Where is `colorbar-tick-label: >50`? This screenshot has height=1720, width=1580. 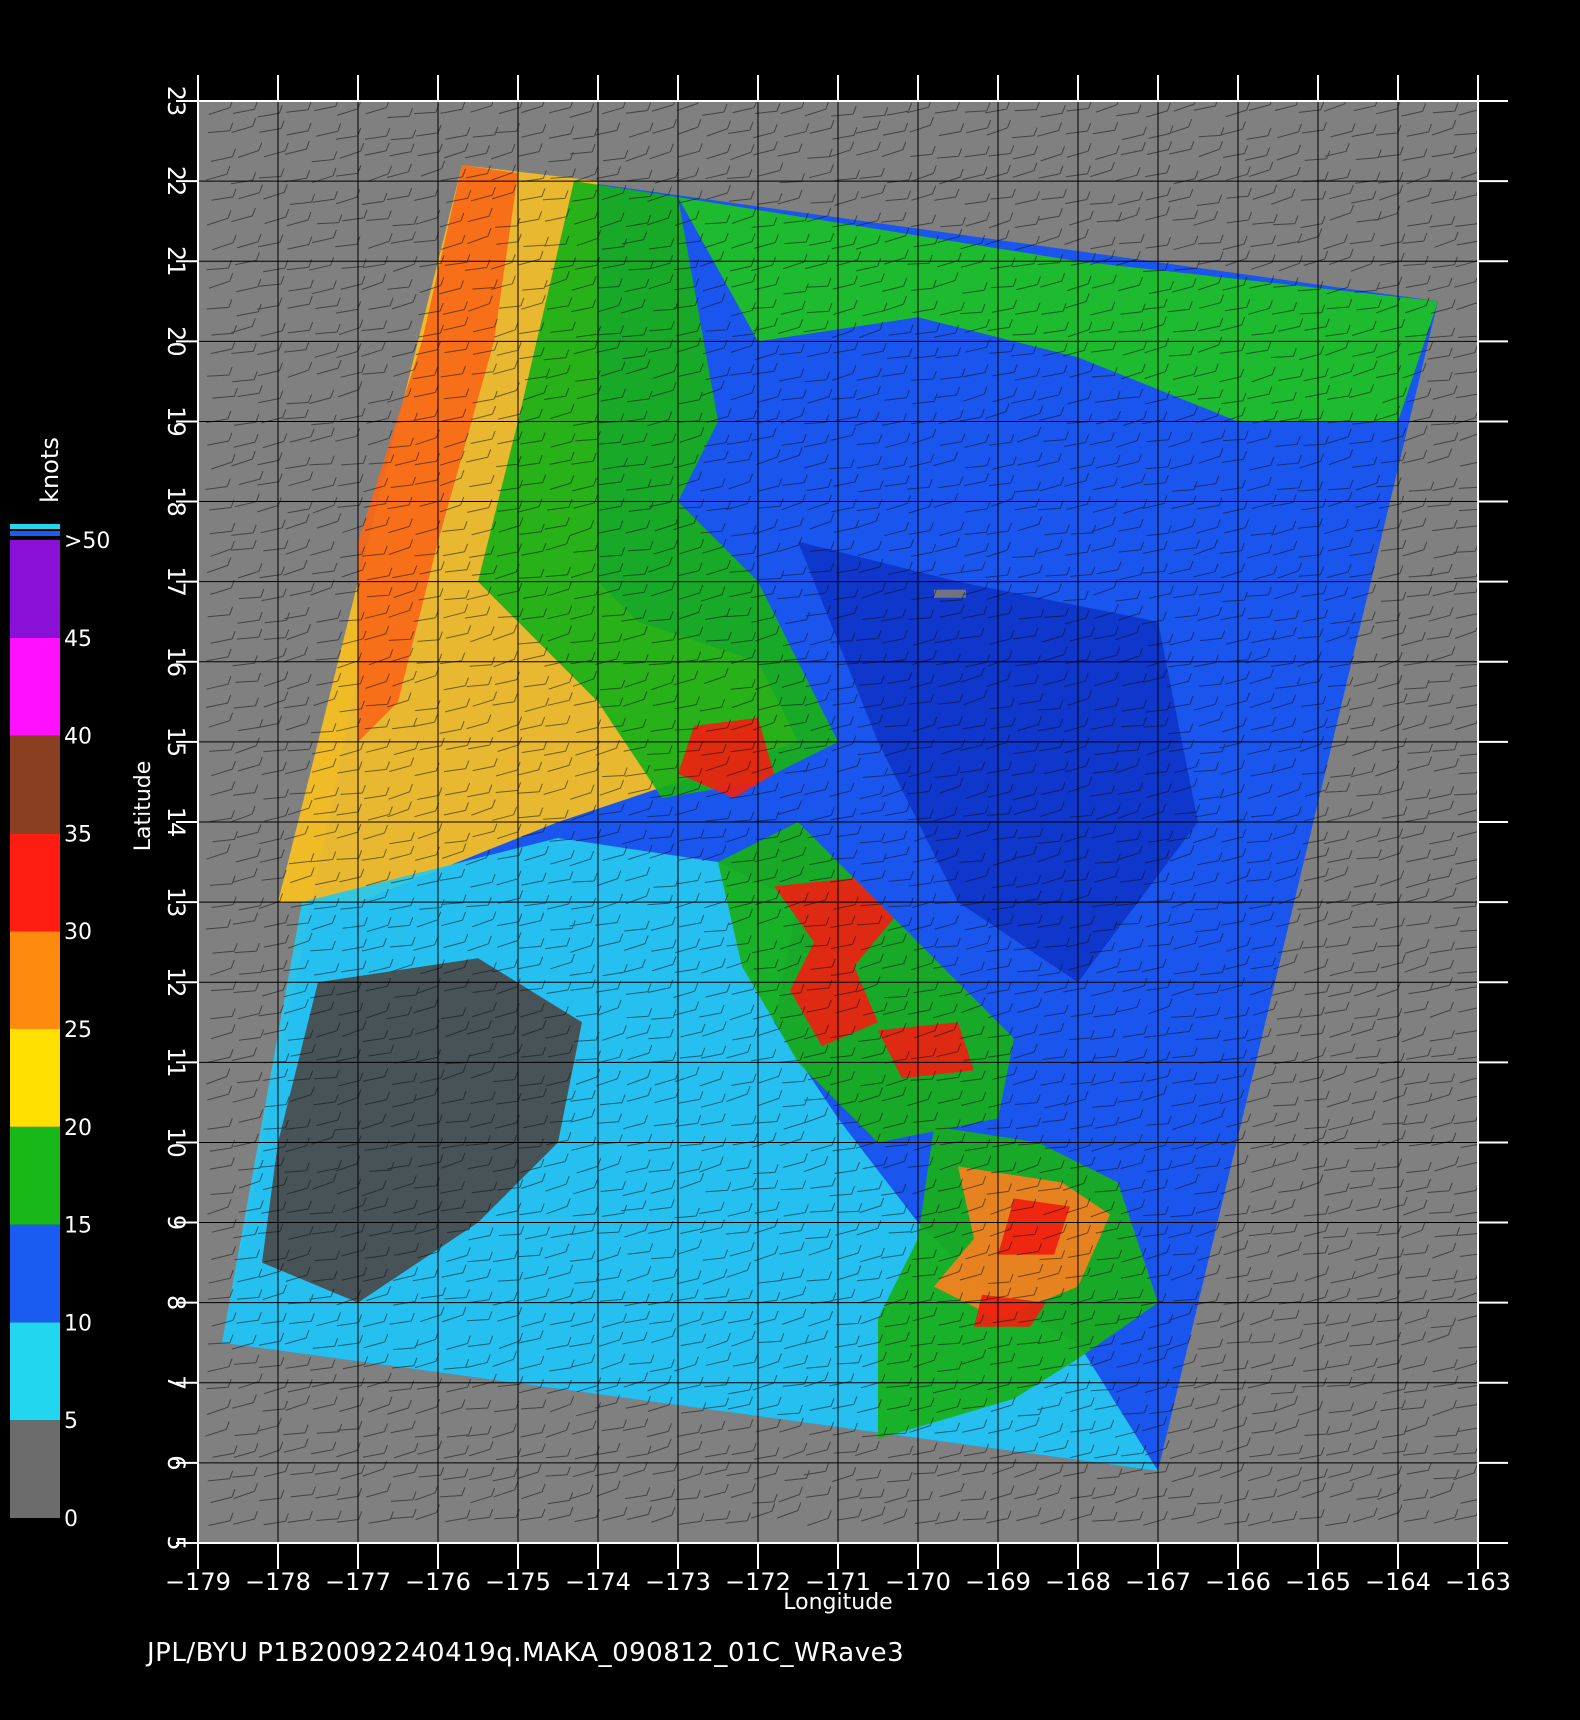
colorbar-tick-label: >50 is located at coordinates (87, 541).